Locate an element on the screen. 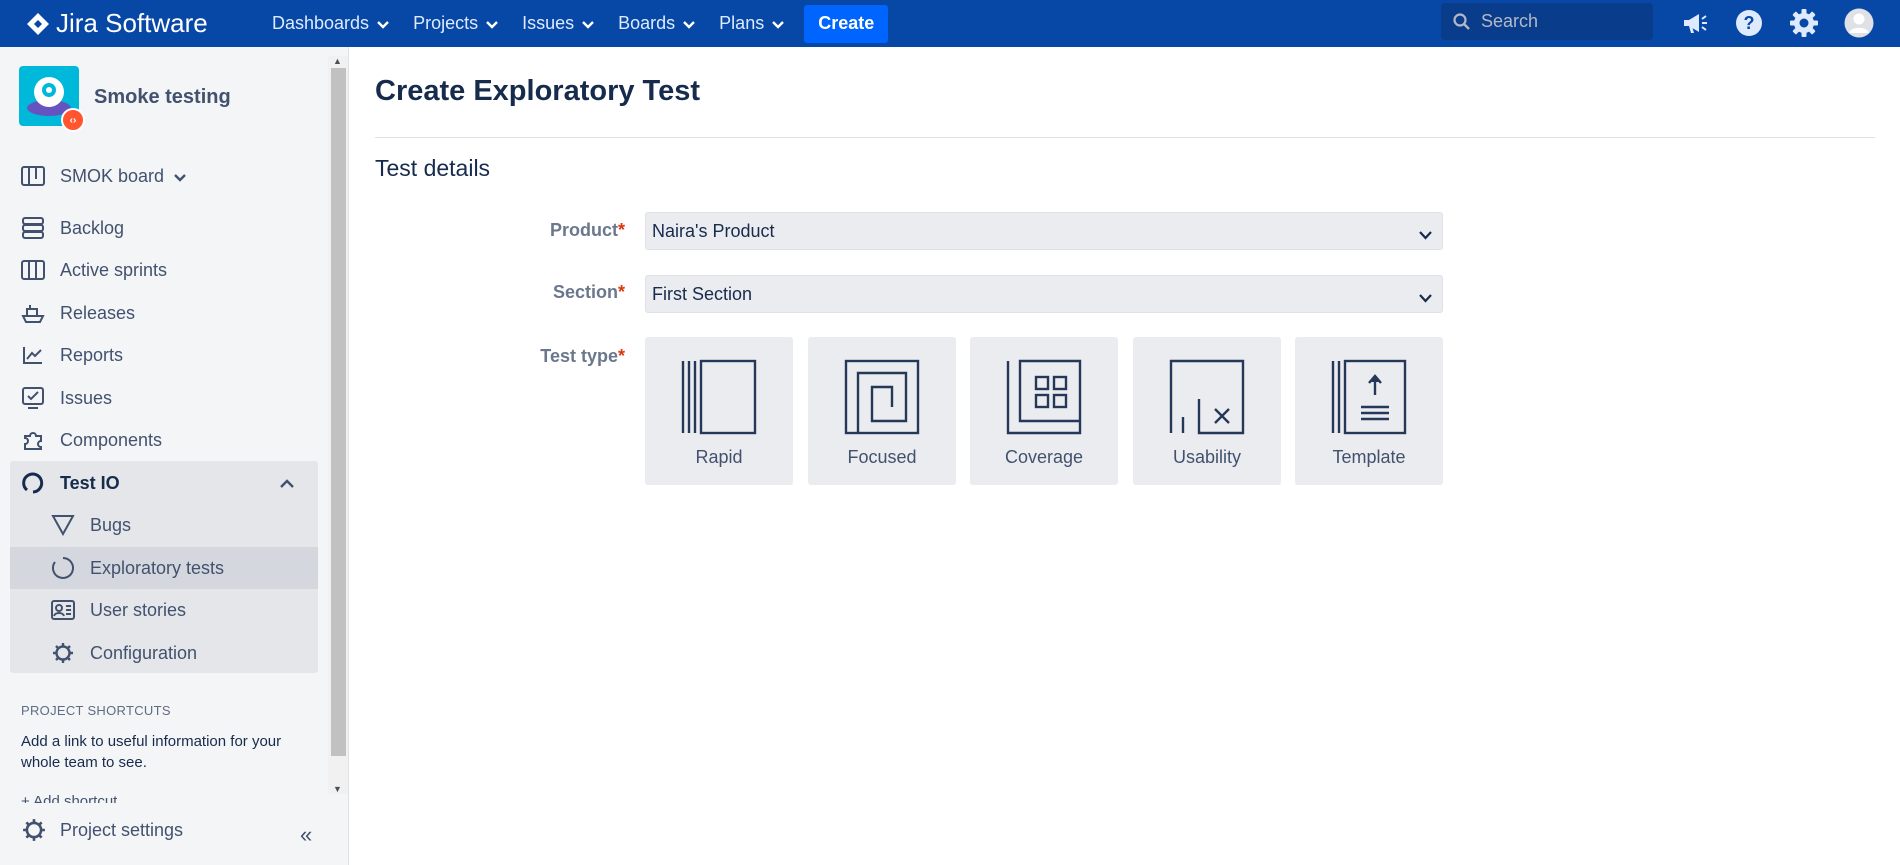 This screenshot has height=865, width=1900. test-type-label: Usability is located at coordinates (1207, 457).